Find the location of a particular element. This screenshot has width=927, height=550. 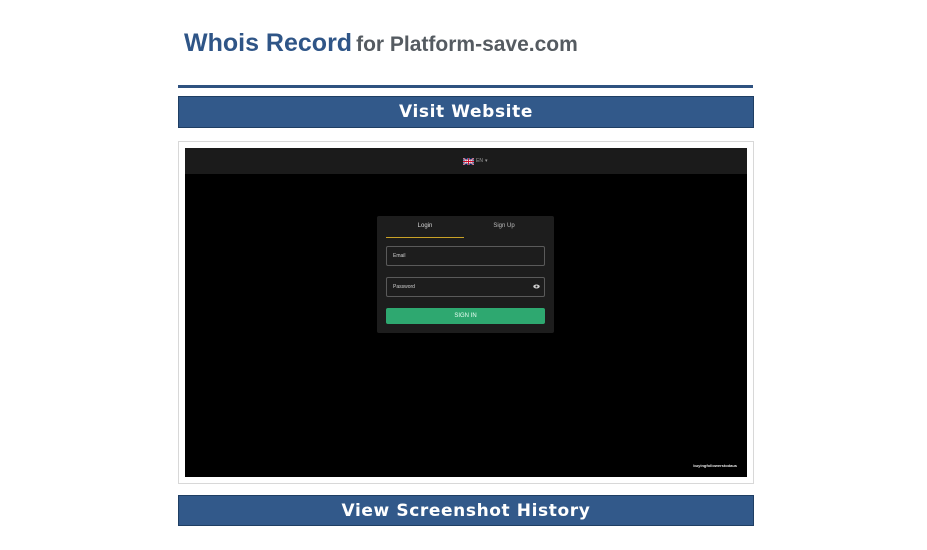

tab-signup: Sign Up is located at coordinates (504, 226).